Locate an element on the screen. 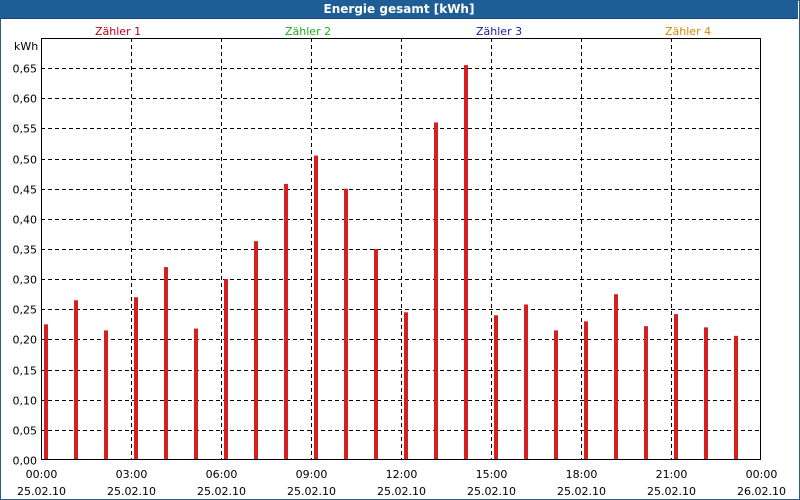 Image resolution: width=800 pixels, height=500 pixels. x-tick-time-label: 12:00 is located at coordinates (402, 474).